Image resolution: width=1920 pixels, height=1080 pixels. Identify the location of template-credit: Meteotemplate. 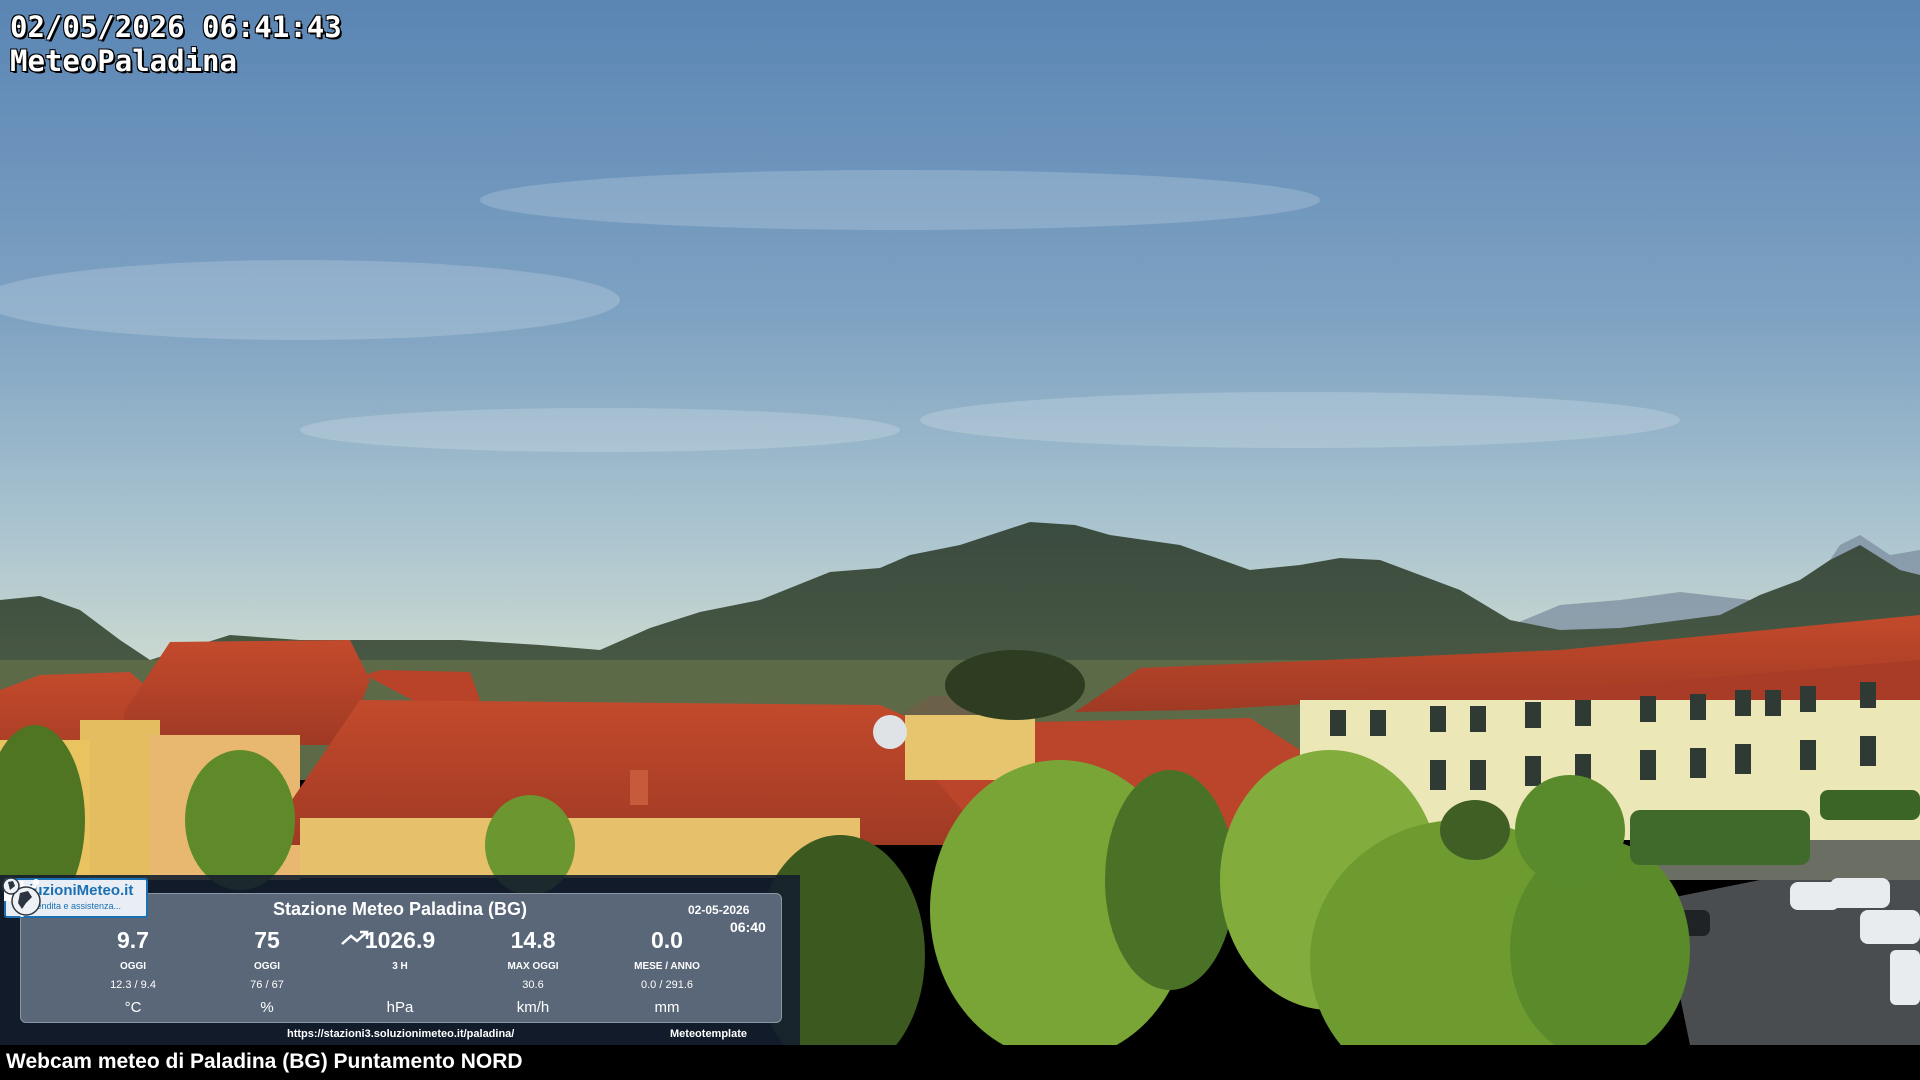
(709, 1034).